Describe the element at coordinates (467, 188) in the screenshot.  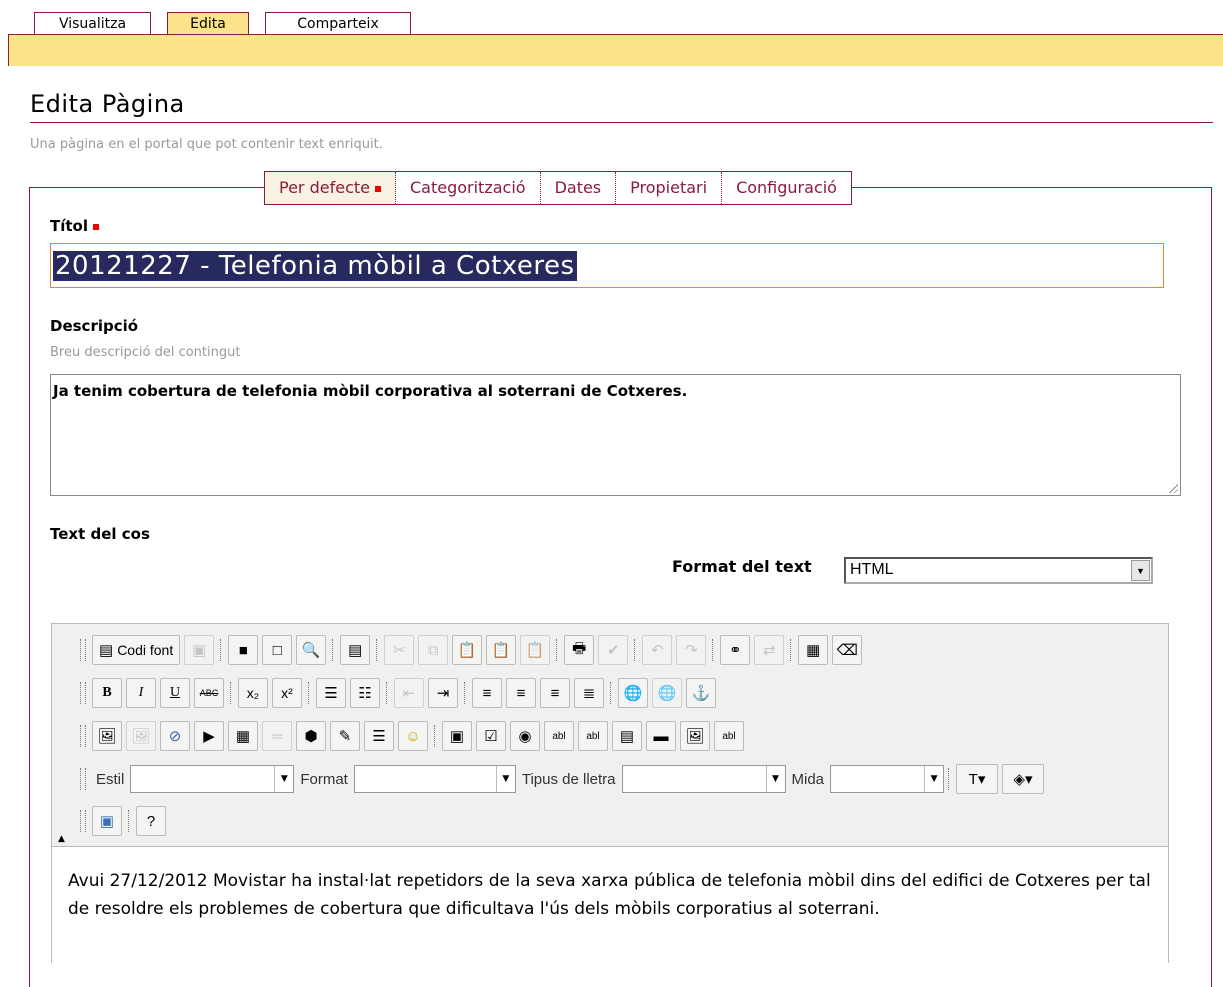
I see `tab-categoritzacio: Categorització` at that location.